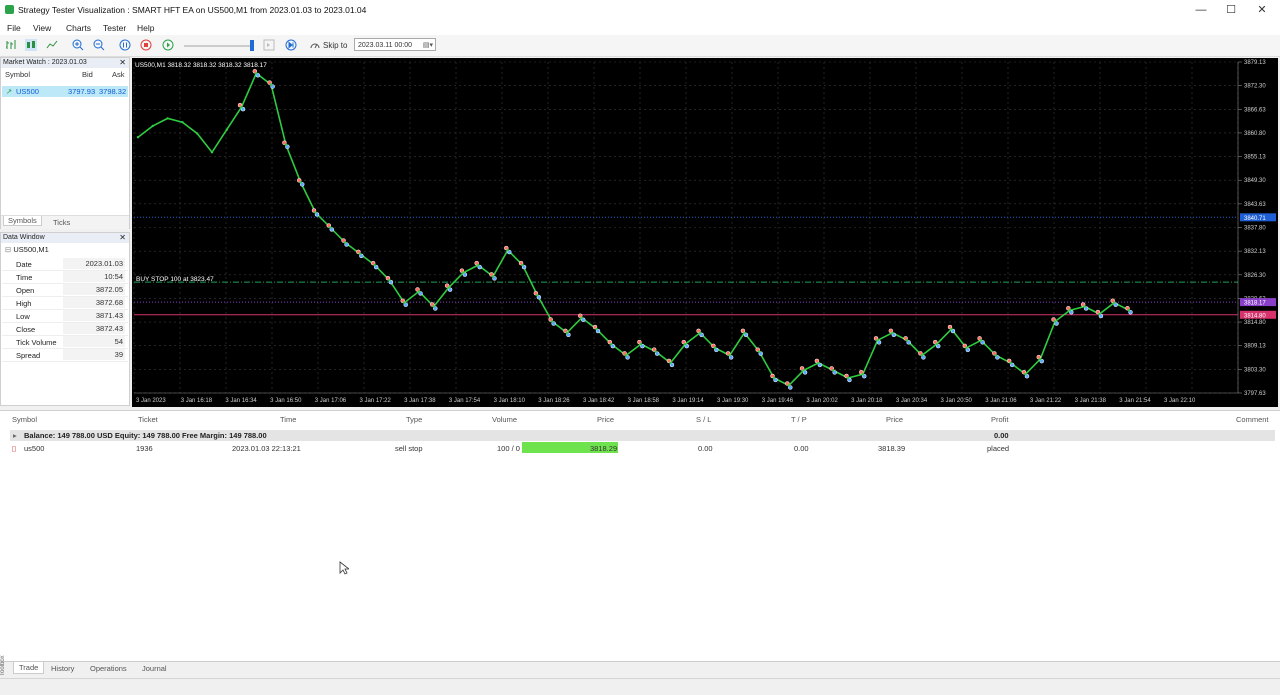 This screenshot has height=695, width=1280. Describe the element at coordinates (640, 668) in the screenshot. I see `terminal-tabs: Trade History Operations Journal` at that location.